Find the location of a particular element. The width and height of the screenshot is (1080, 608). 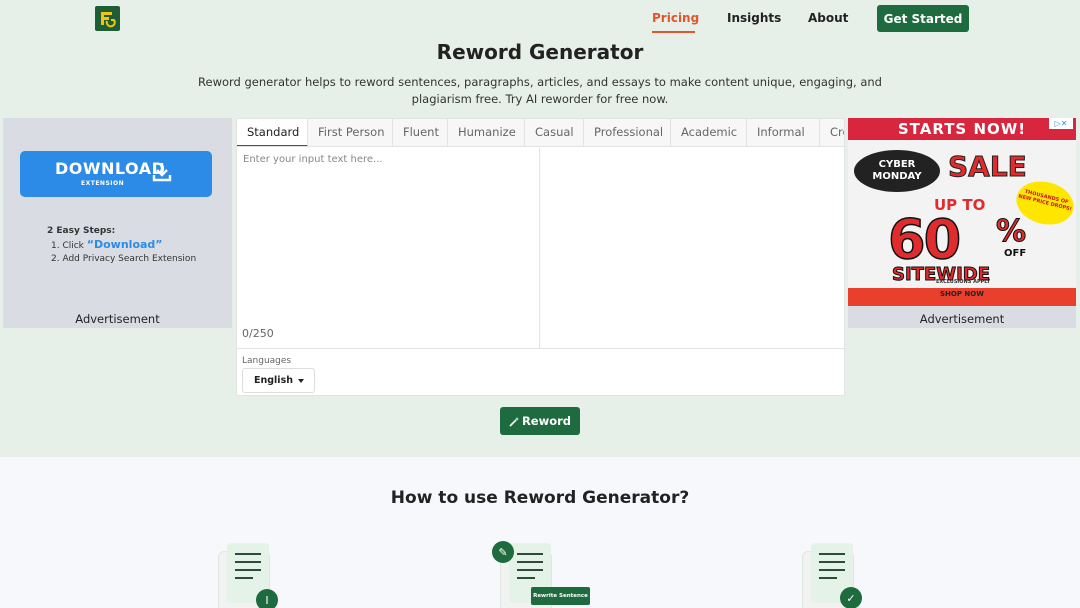

step-1: 1. Click “Download” is located at coordinates (121, 245).